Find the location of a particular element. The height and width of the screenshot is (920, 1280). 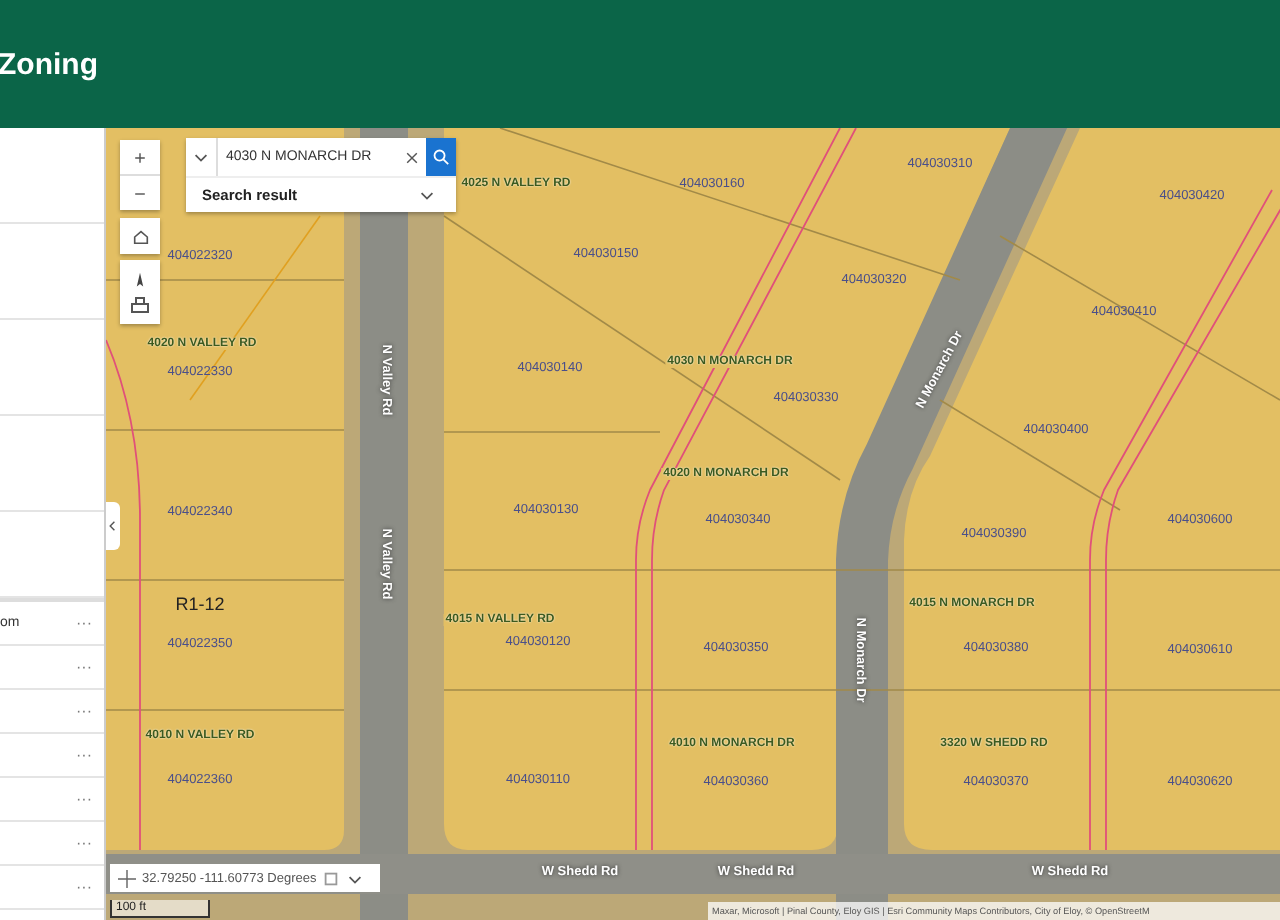

zoom-in-button is located at coordinates (140, 157).